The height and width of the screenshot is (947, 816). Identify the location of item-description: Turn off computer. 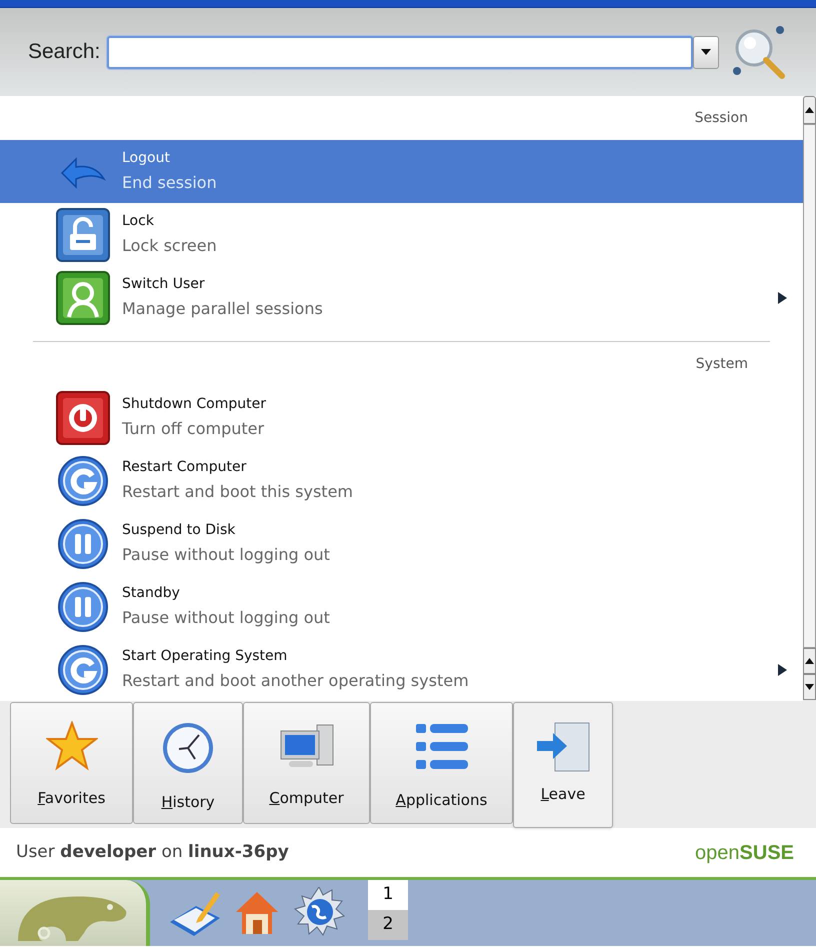
(194, 429).